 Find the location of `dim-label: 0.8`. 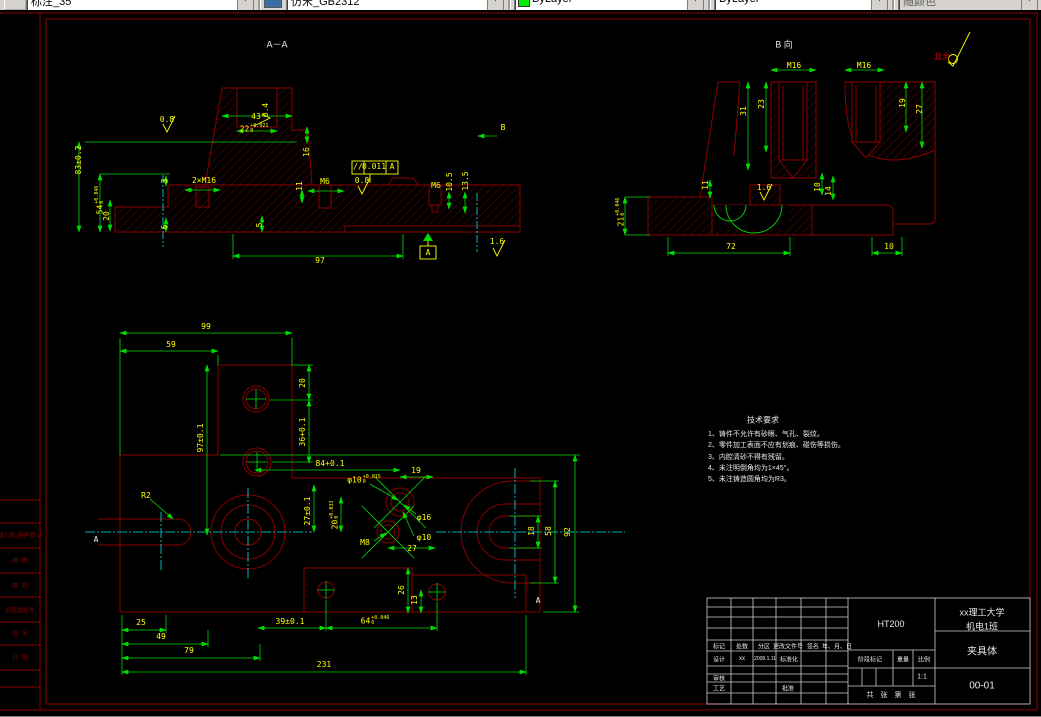

dim-label: 0.8 is located at coordinates (362, 180).